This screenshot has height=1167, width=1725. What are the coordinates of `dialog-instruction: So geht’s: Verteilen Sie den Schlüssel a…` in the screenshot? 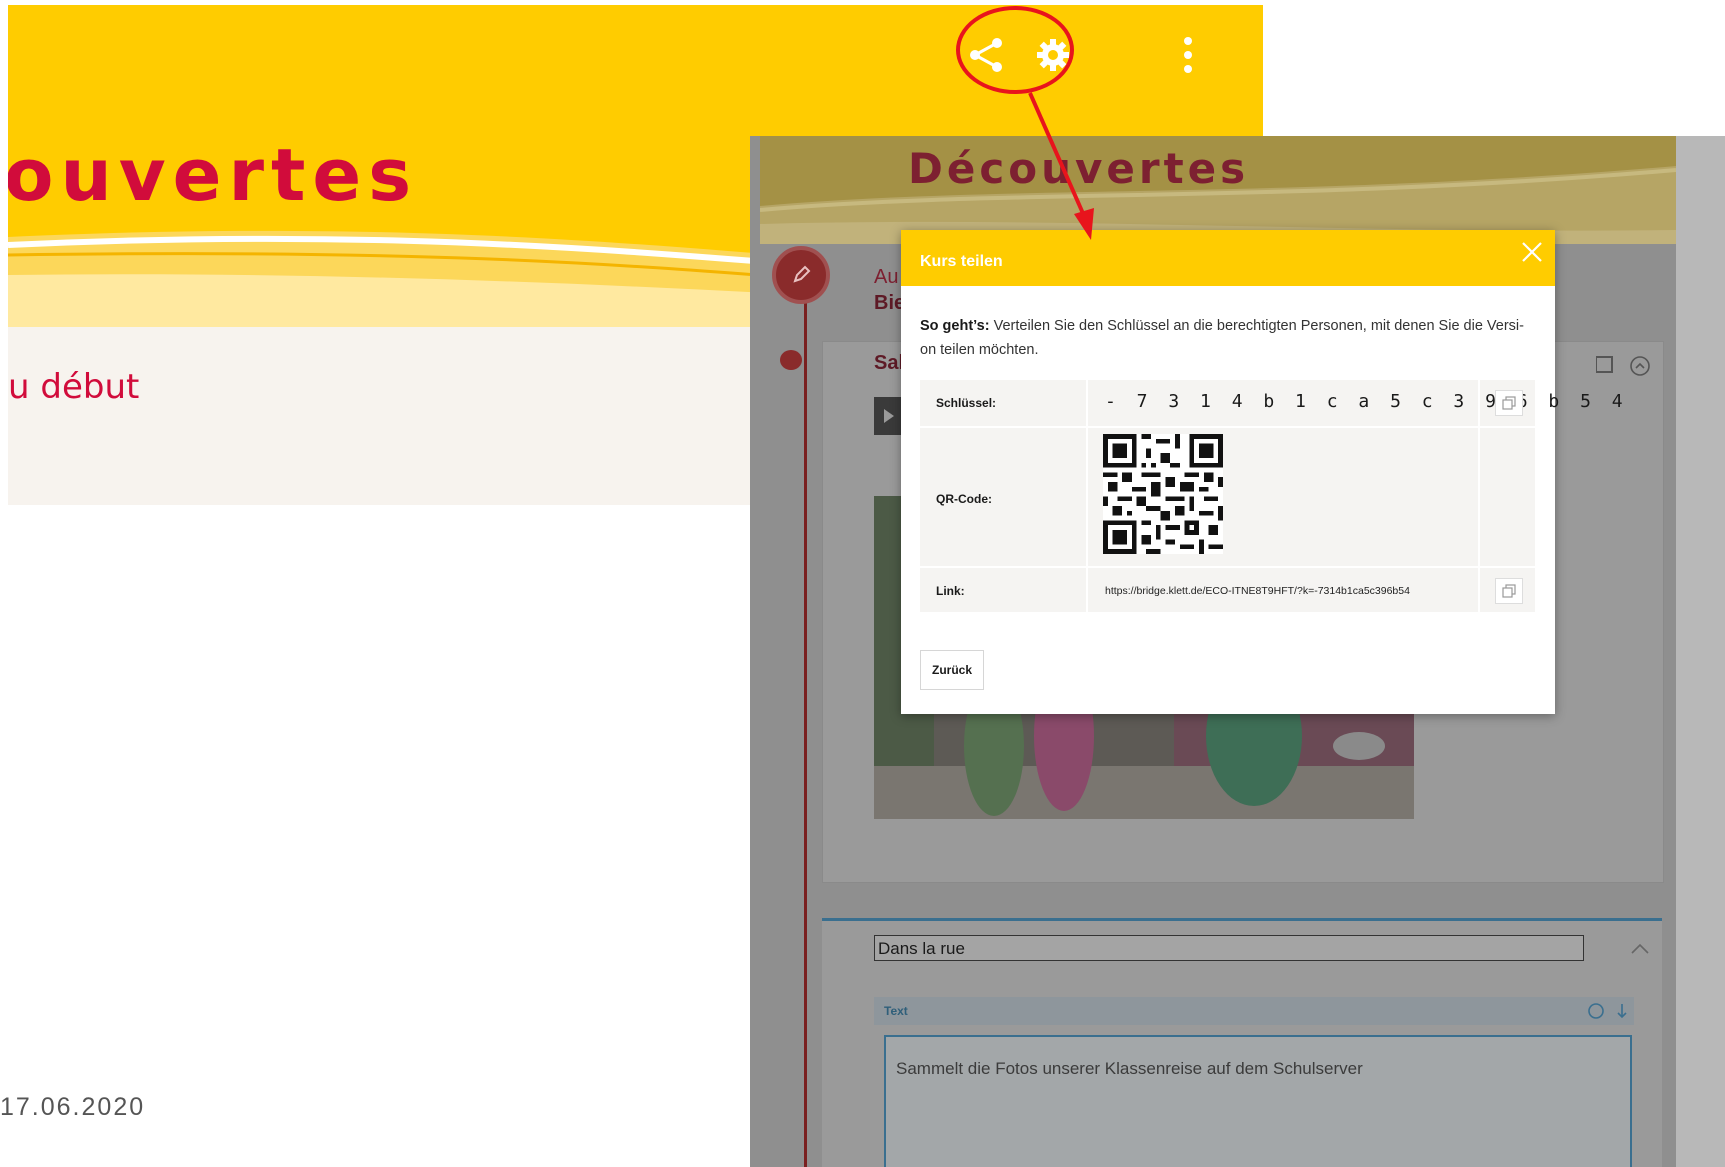 It's located at (1227, 338).